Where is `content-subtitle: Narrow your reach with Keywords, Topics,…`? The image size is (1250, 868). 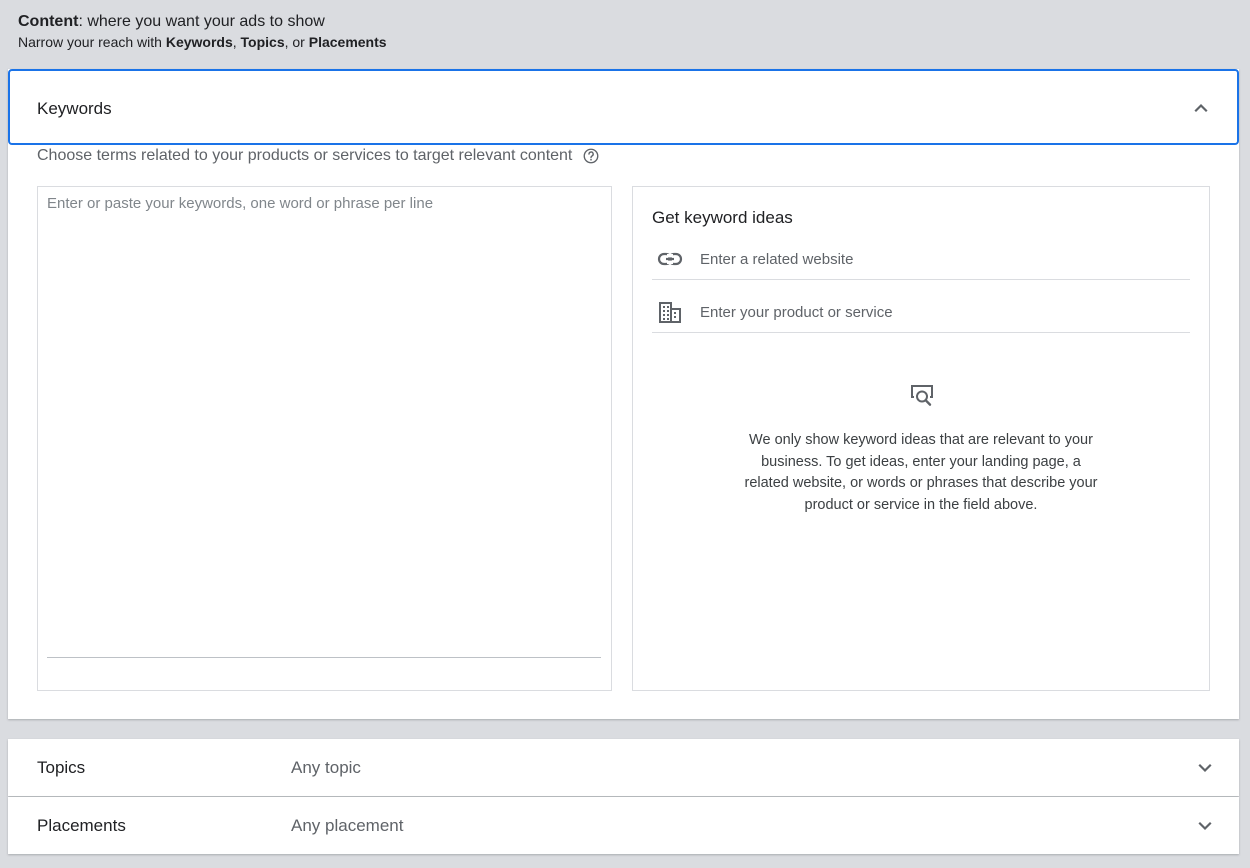
content-subtitle: Narrow your reach with Keywords, Topics,… is located at coordinates (202, 42).